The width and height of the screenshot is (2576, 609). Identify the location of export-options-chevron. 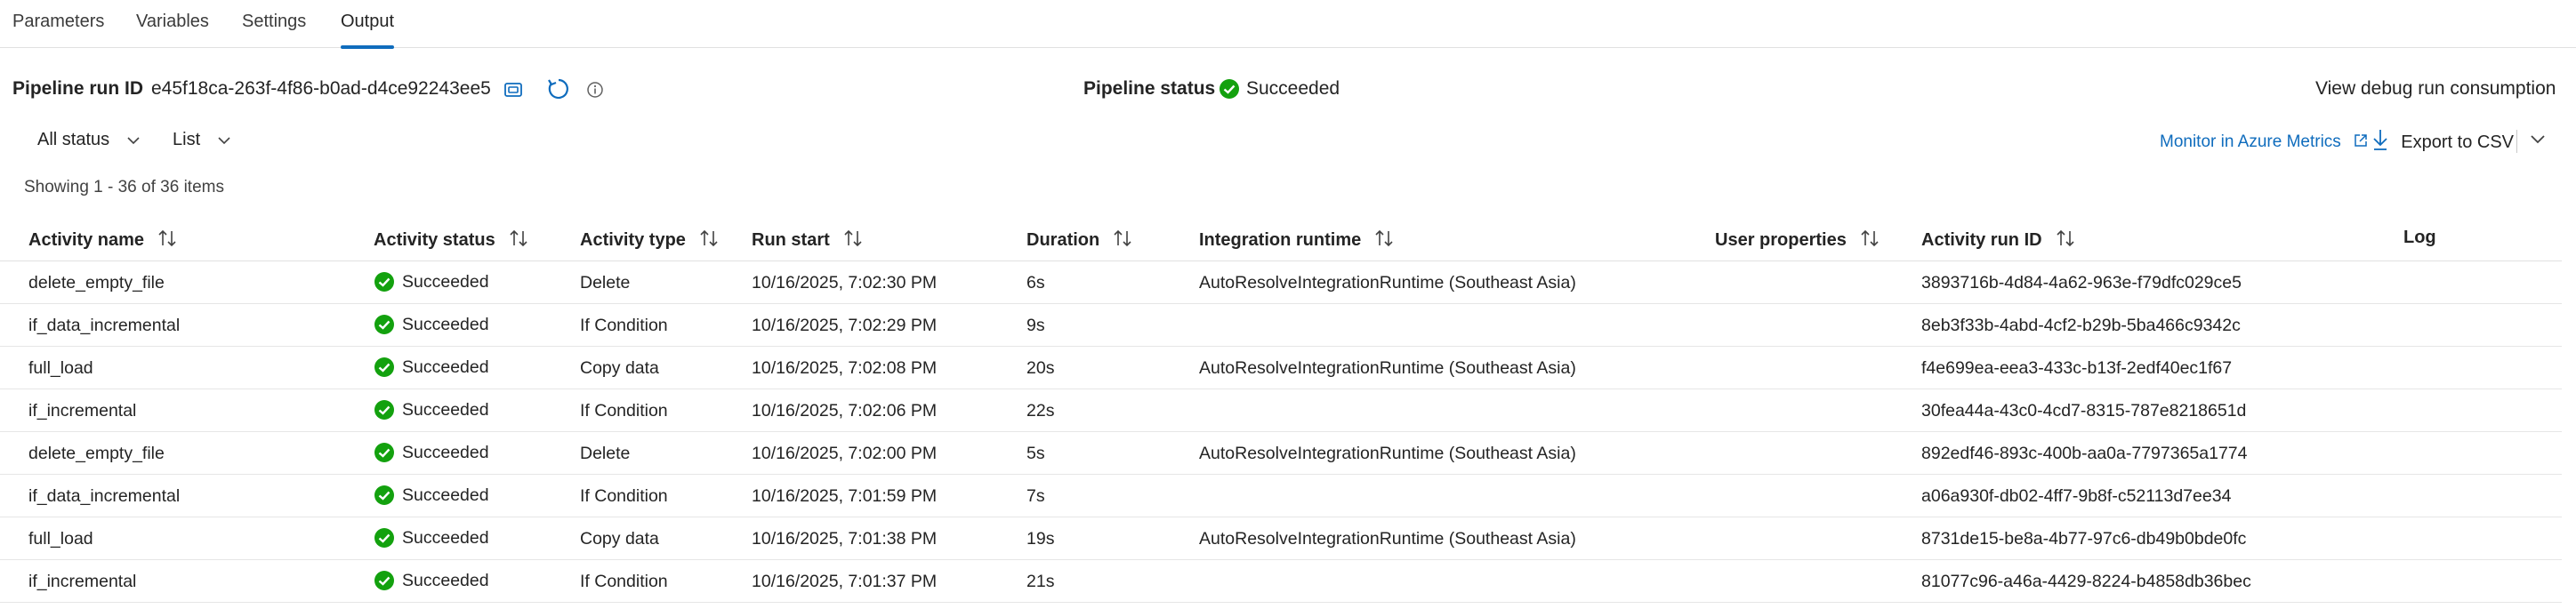
(2538, 141).